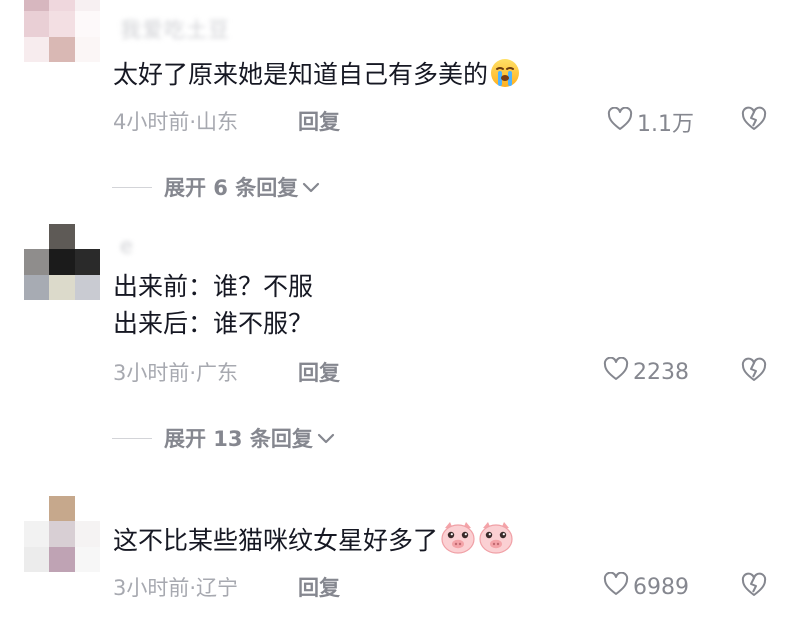 The image size is (800, 626). I want to click on like-count: 1.1万, so click(665, 124).